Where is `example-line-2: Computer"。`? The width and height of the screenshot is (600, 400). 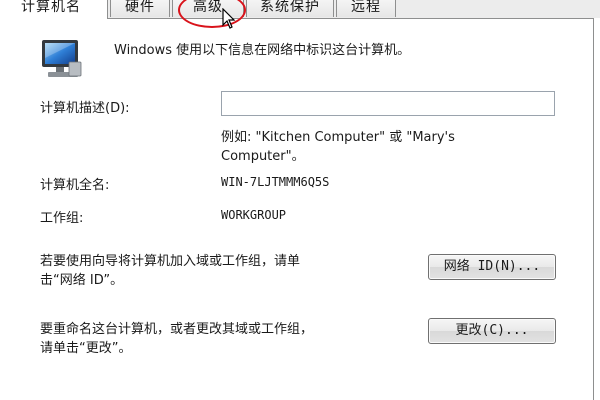
example-line-2: Computer"。 is located at coordinates (263, 156).